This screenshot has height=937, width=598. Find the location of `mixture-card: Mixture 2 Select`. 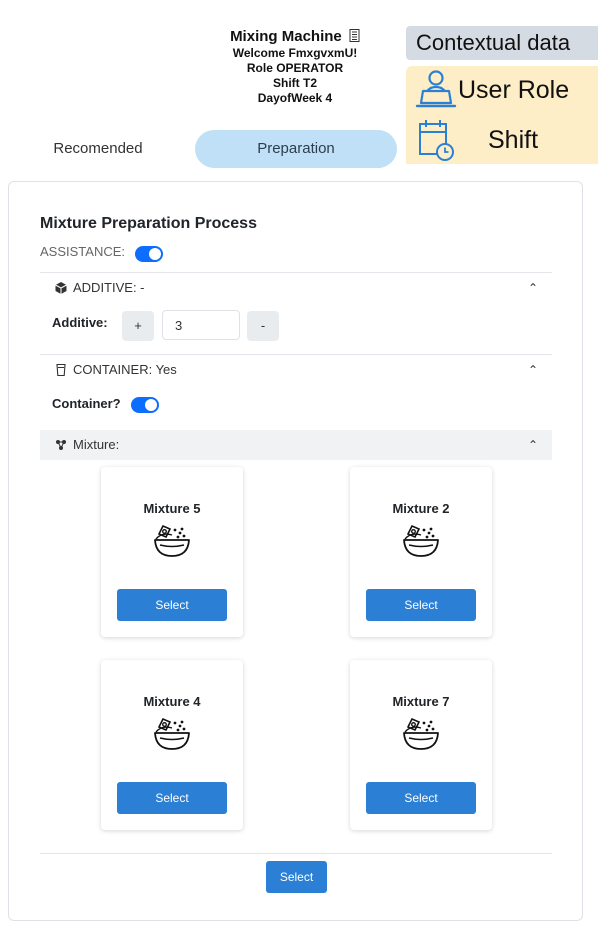

mixture-card: Mixture 2 Select is located at coordinates (421, 552).